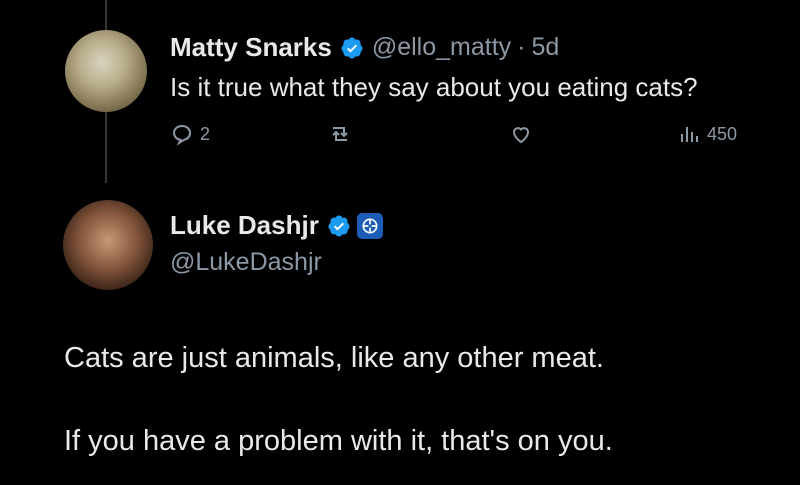  What do you see at coordinates (182, 135) in the screenshot?
I see `reply-icon` at bounding box center [182, 135].